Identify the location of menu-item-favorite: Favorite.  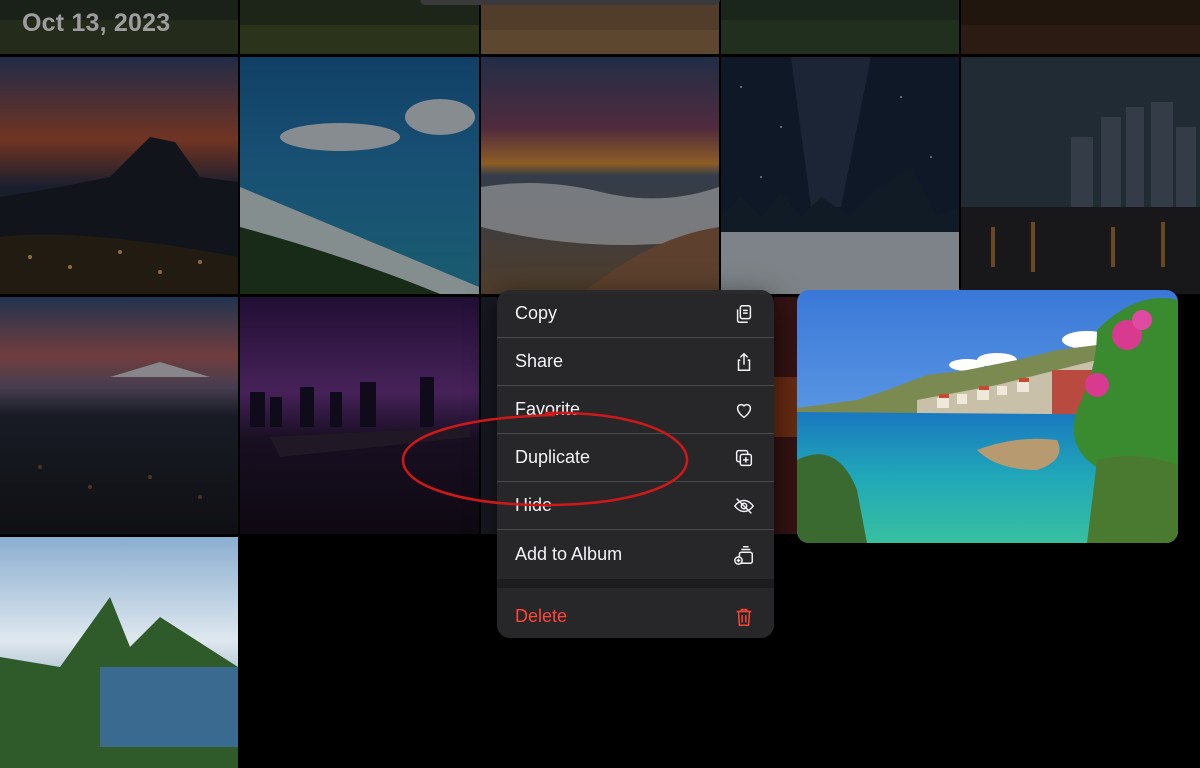
(635, 410).